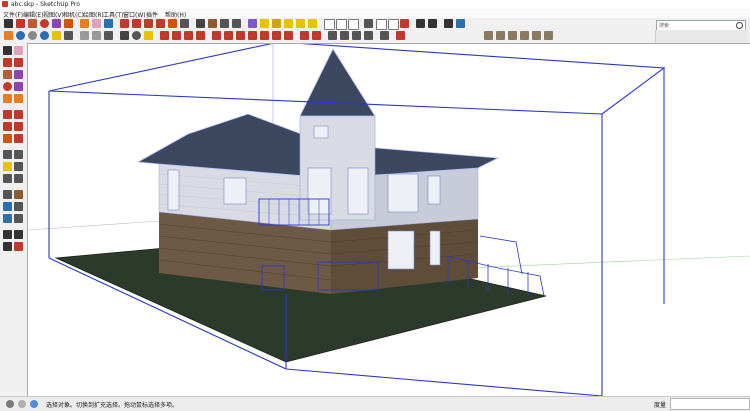  I want to click on polygon-icon, so click(56, 23).